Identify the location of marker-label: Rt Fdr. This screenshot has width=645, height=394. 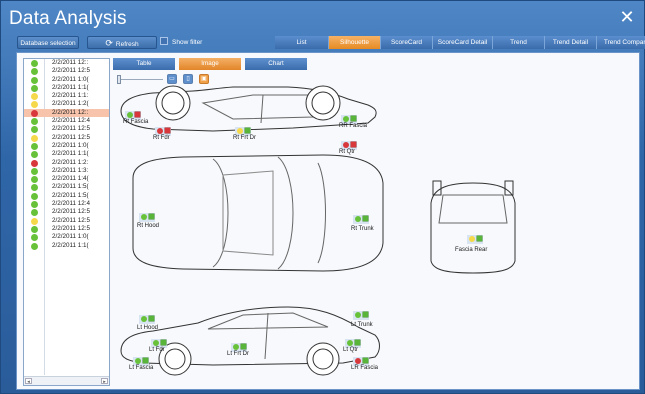
(161, 138).